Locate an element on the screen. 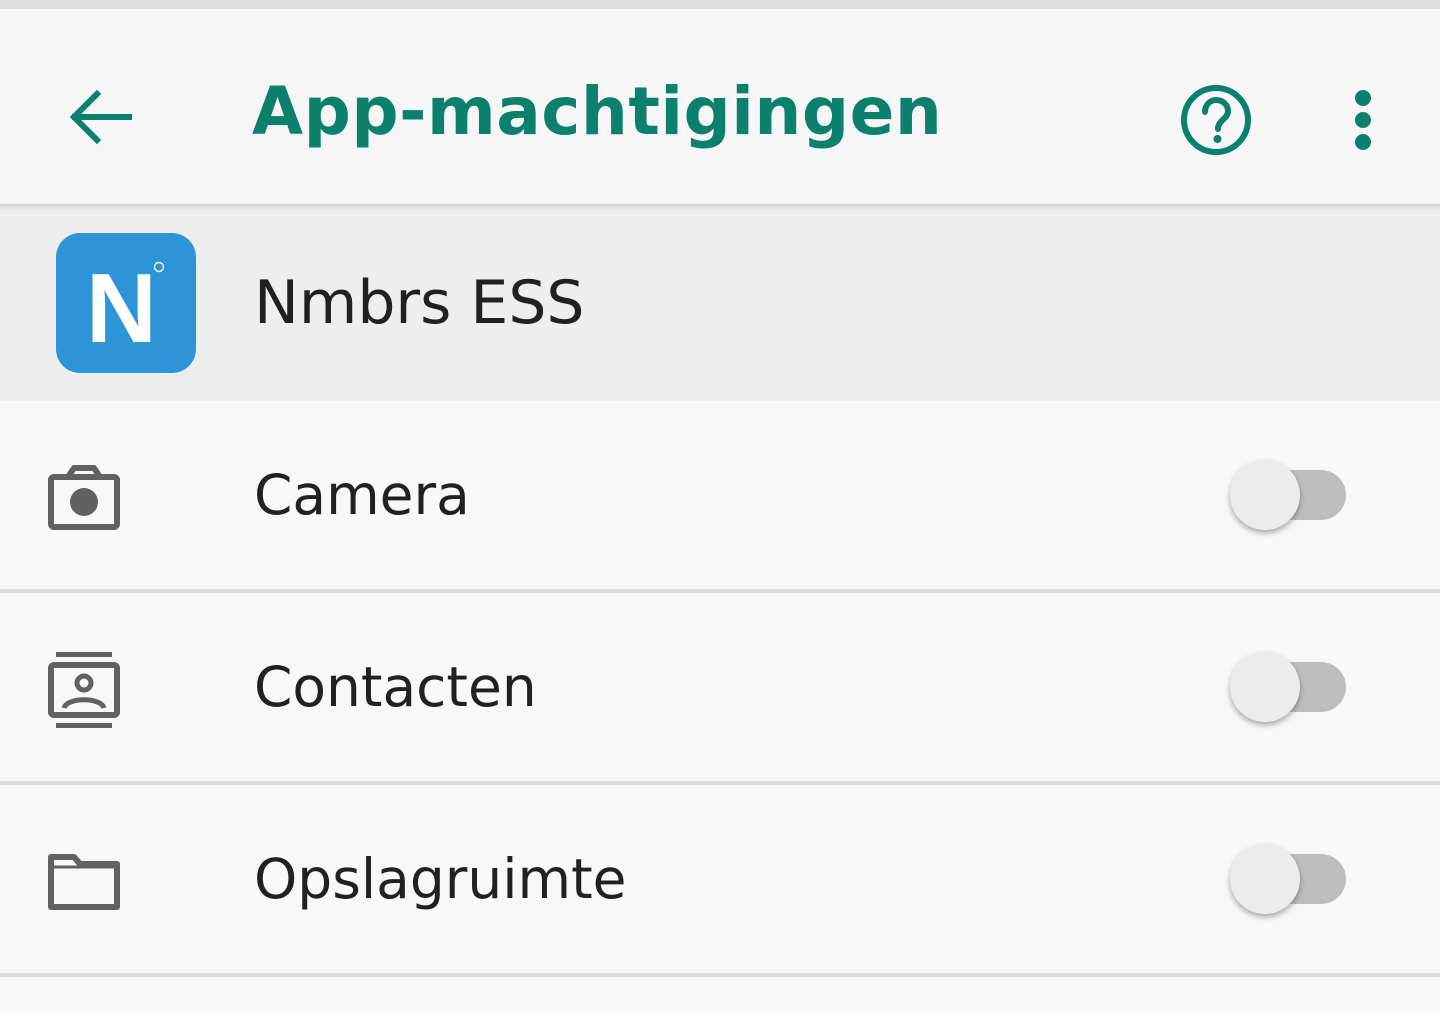 This screenshot has height=1013, width=1440. contacts-permission-toggle is located at coordinates (1289, 687).